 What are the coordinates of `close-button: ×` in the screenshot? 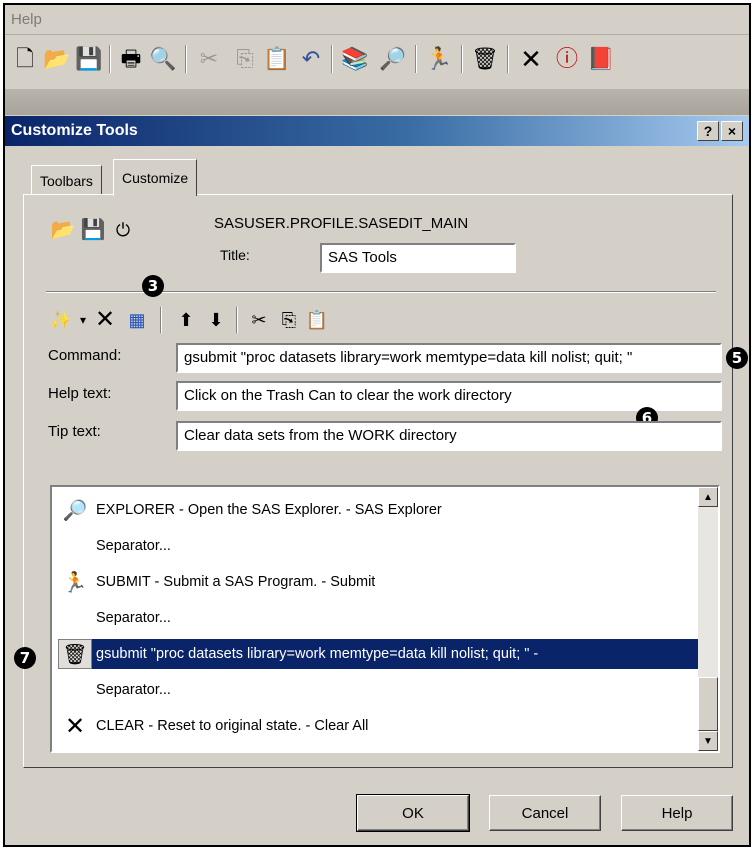 It's located at (732, 131).